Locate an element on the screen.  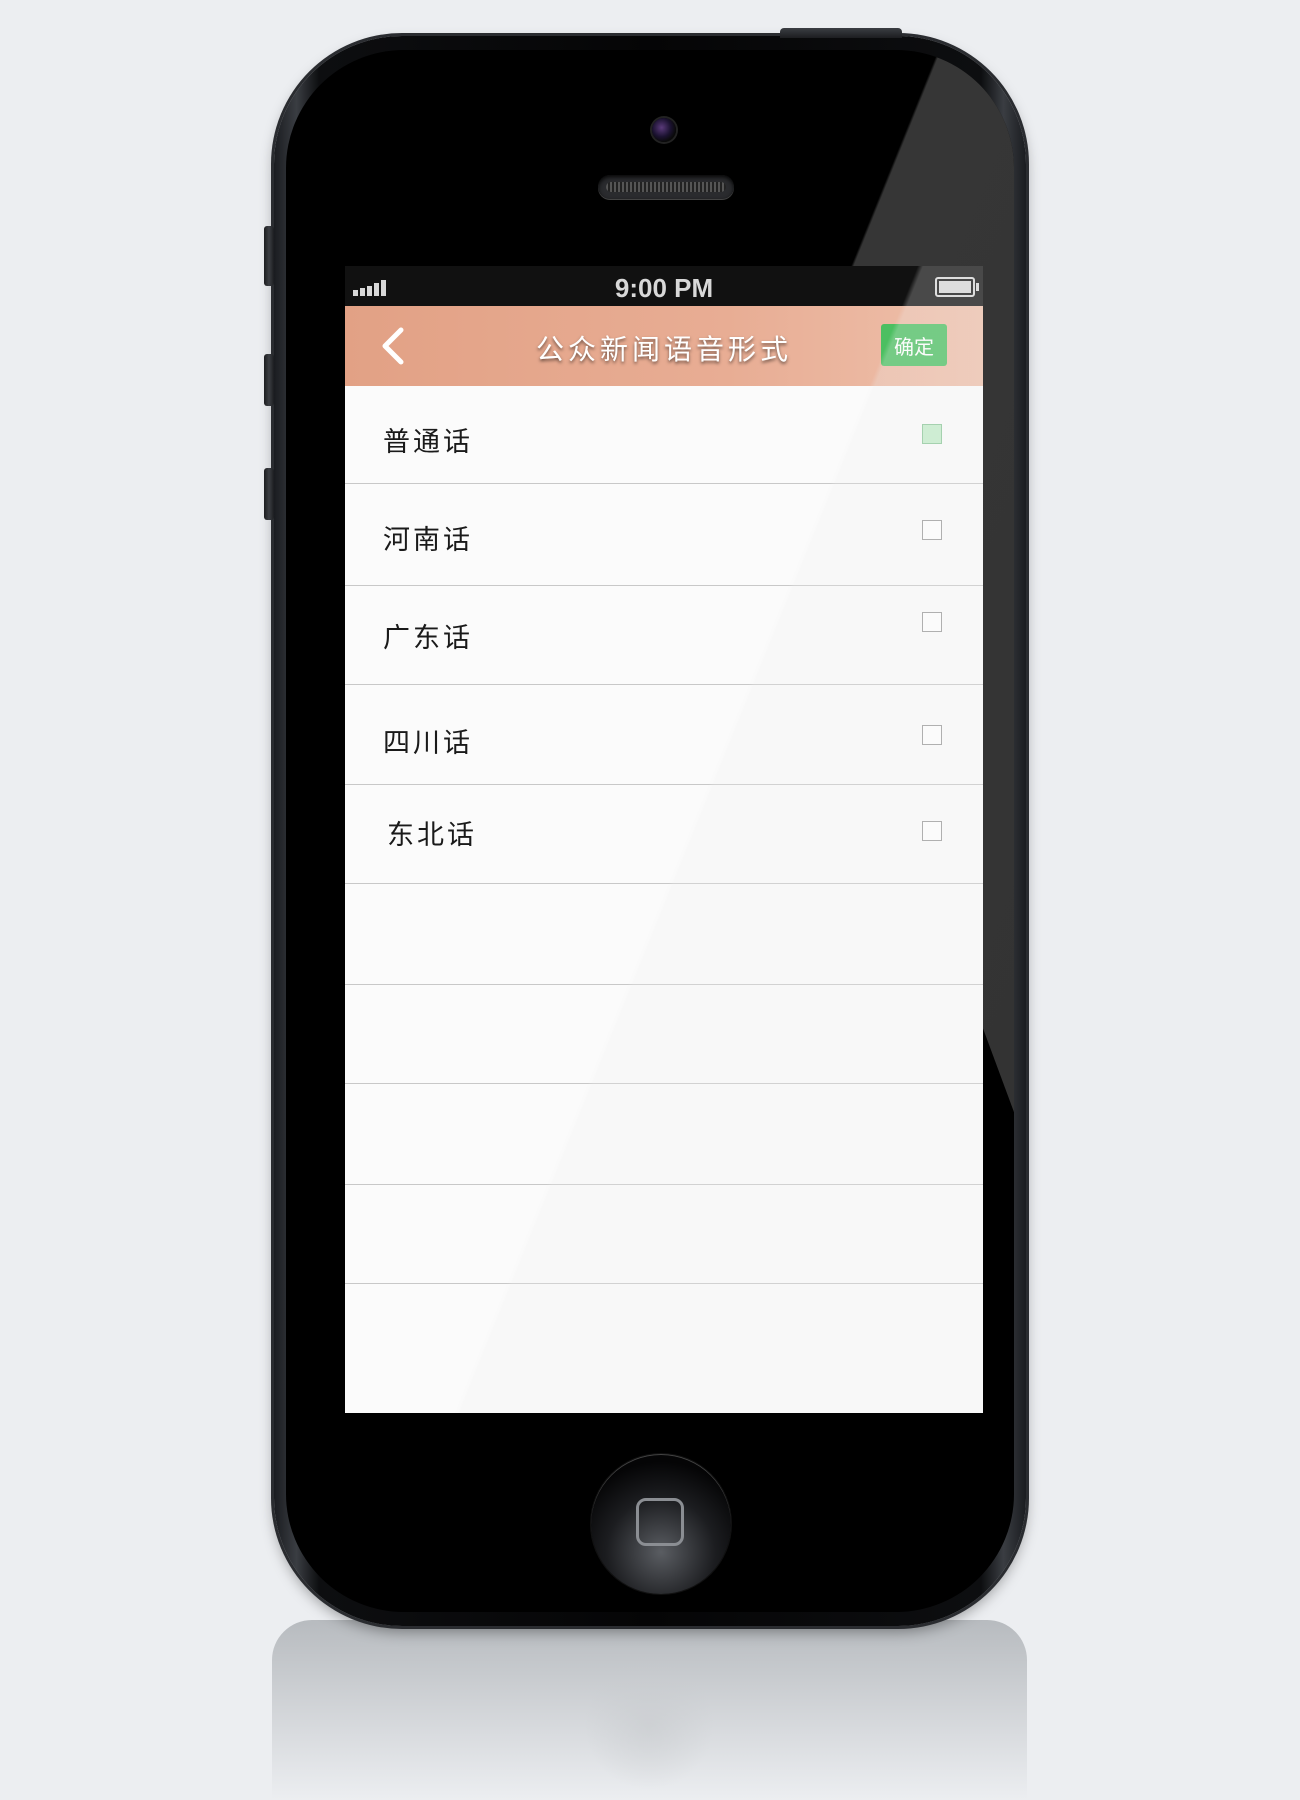
confirm-button: 确定 is located at coordinates (914, 345).